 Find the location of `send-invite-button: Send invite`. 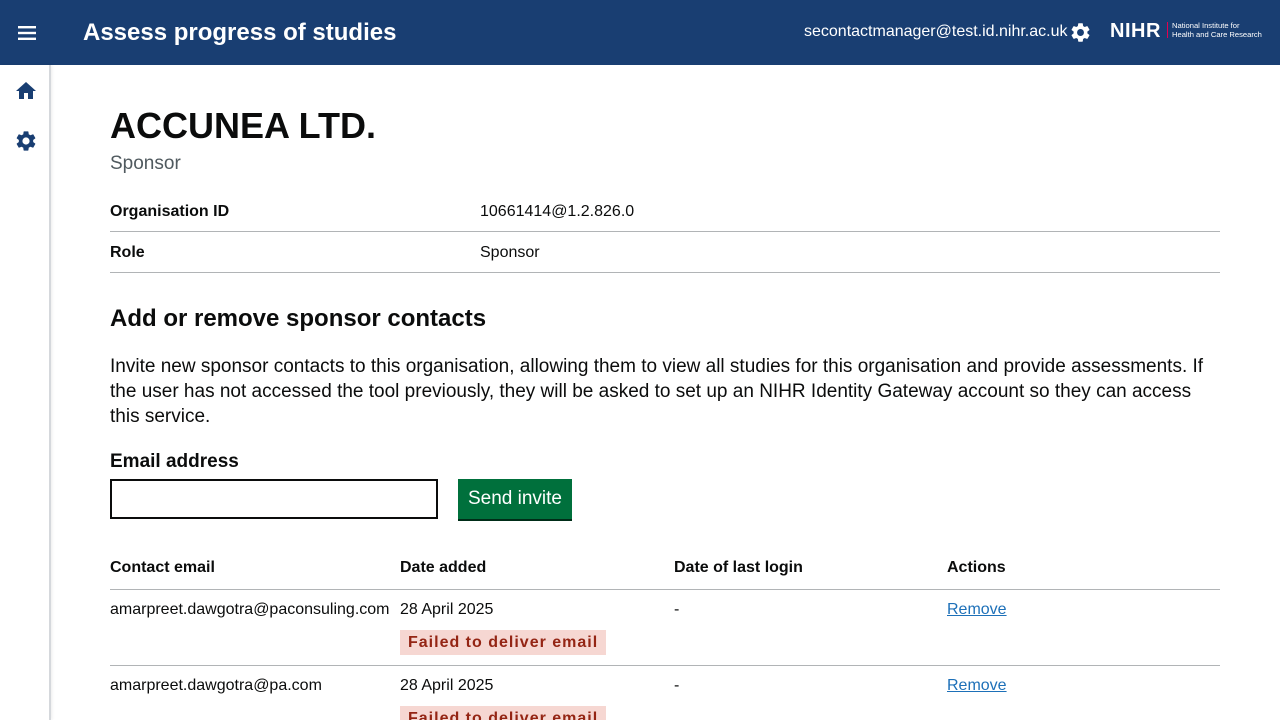

send-invite-button: Send invite is located at coordinates (515, 499).